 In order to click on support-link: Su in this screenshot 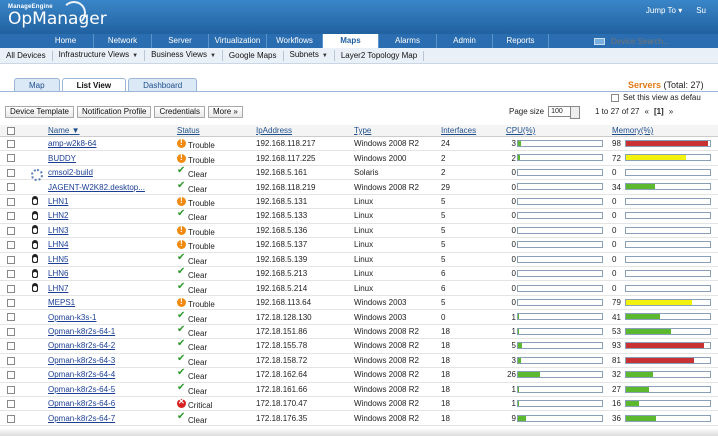, I will do `click(701, 10)`.